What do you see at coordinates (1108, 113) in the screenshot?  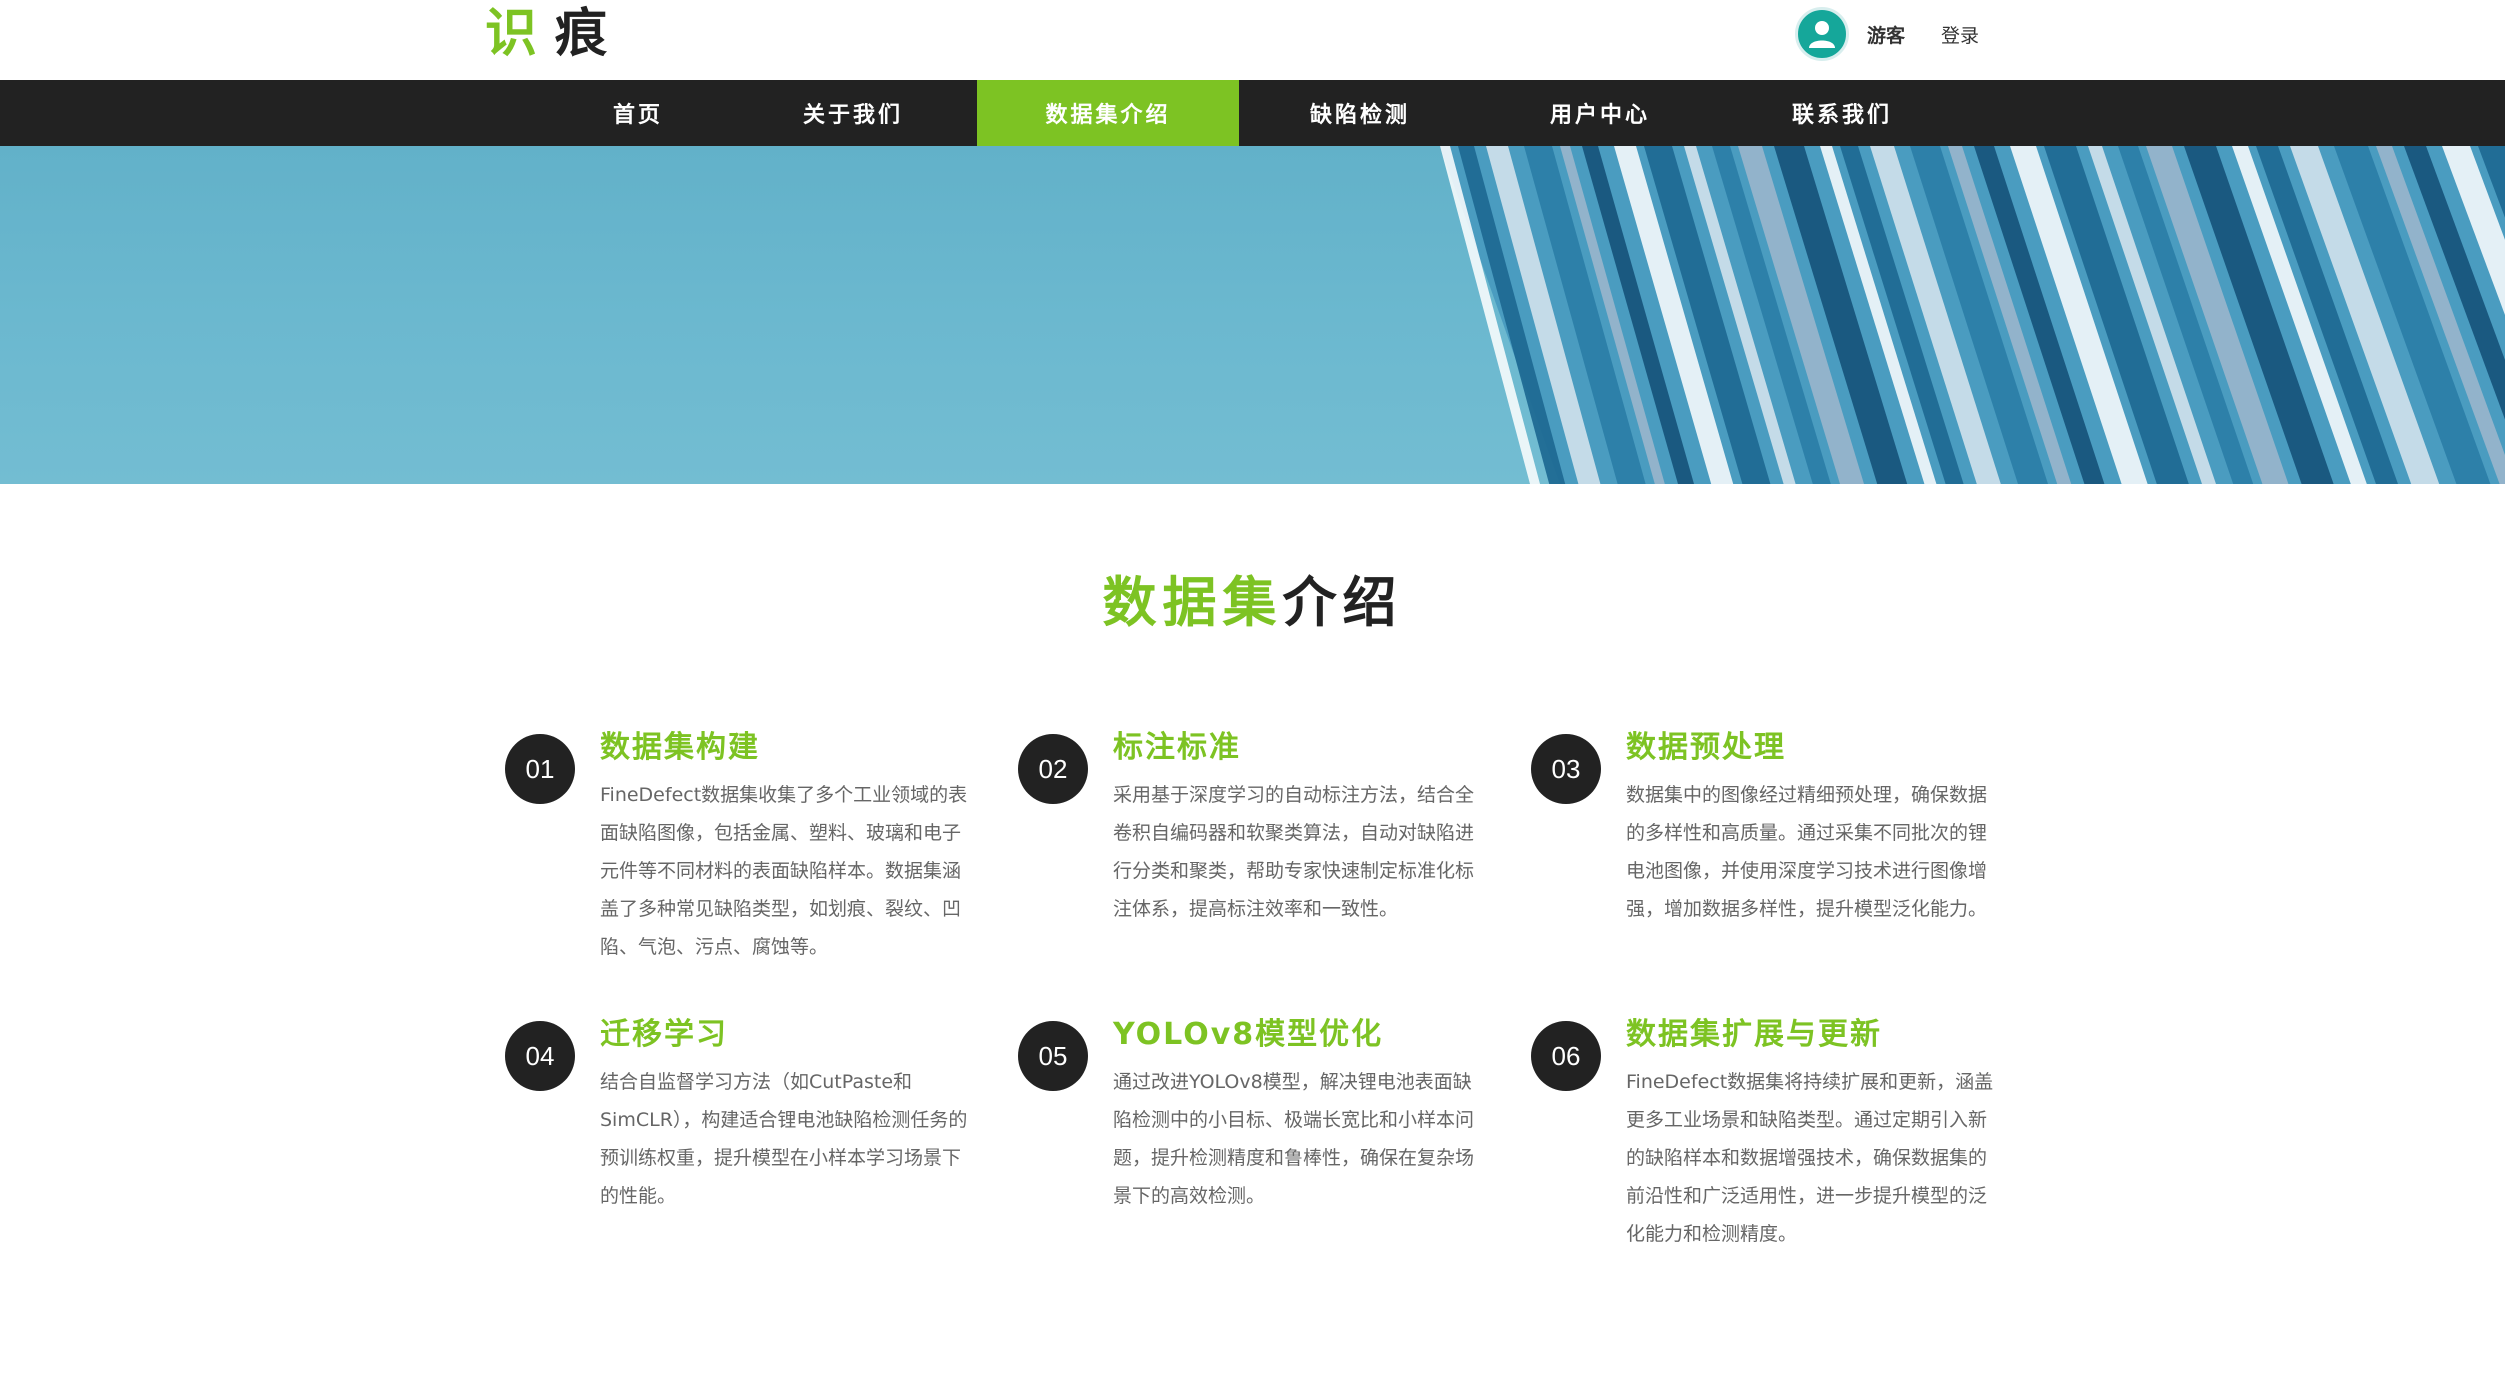 I see `nav-item-dataset: 数据集介绍` at bounding box center [1108, 113].